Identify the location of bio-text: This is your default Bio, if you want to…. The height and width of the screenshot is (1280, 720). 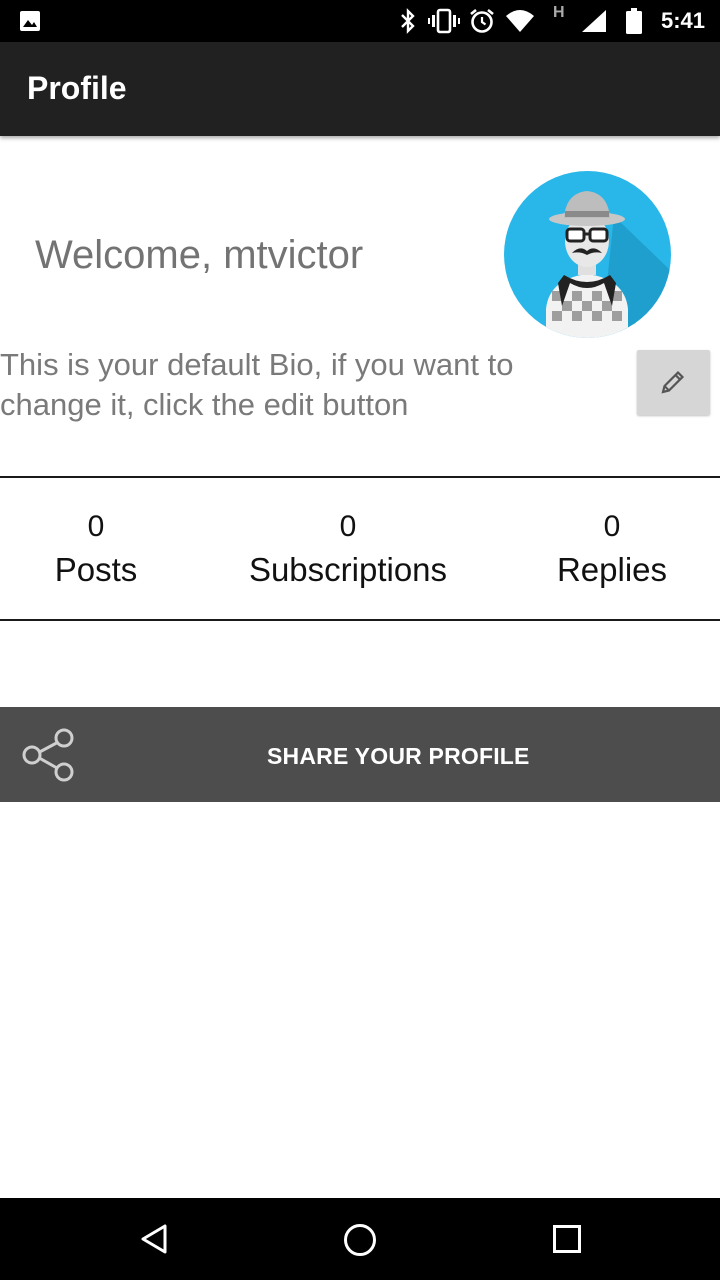
(257, 384).